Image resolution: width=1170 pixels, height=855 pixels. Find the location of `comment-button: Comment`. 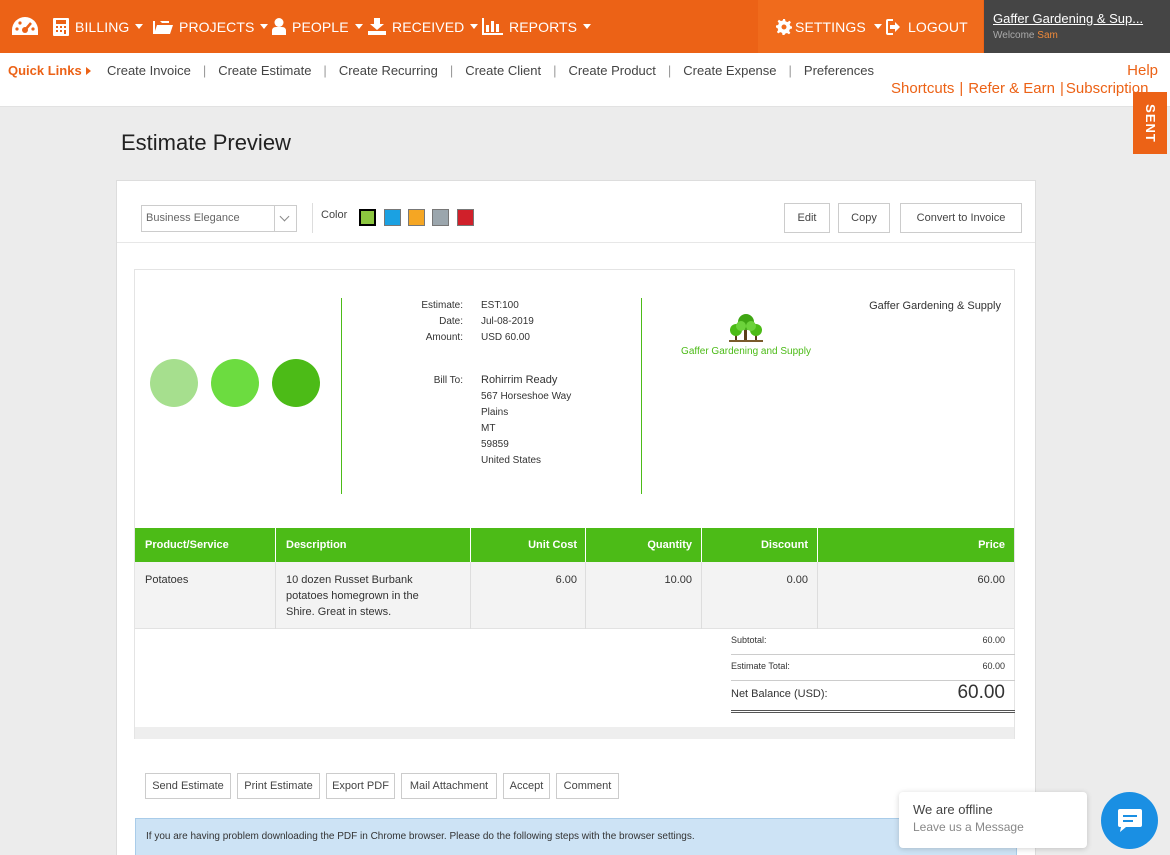

comment-button: Comment is located at coordinates (587, 786).